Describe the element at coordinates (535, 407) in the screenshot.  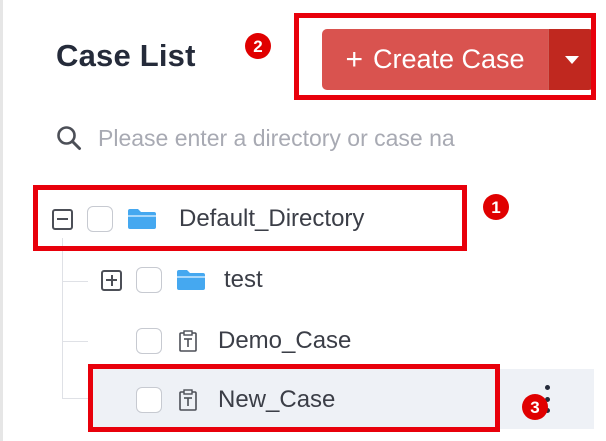
I see `annotation-badge-3: 3` at that location.